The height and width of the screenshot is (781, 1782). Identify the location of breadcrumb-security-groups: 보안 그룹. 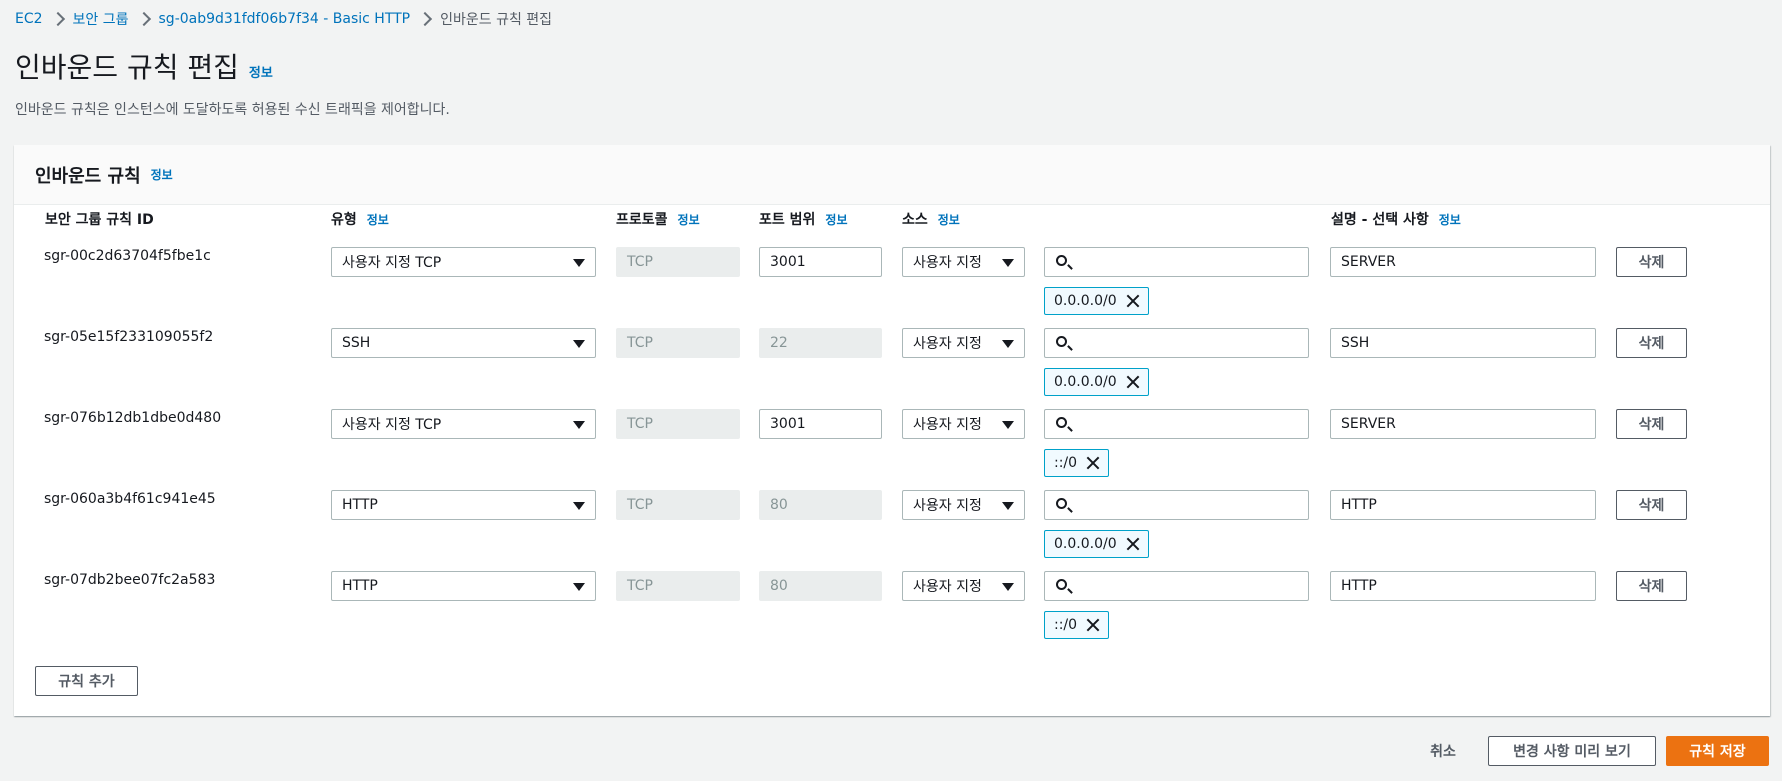
(101, 19).